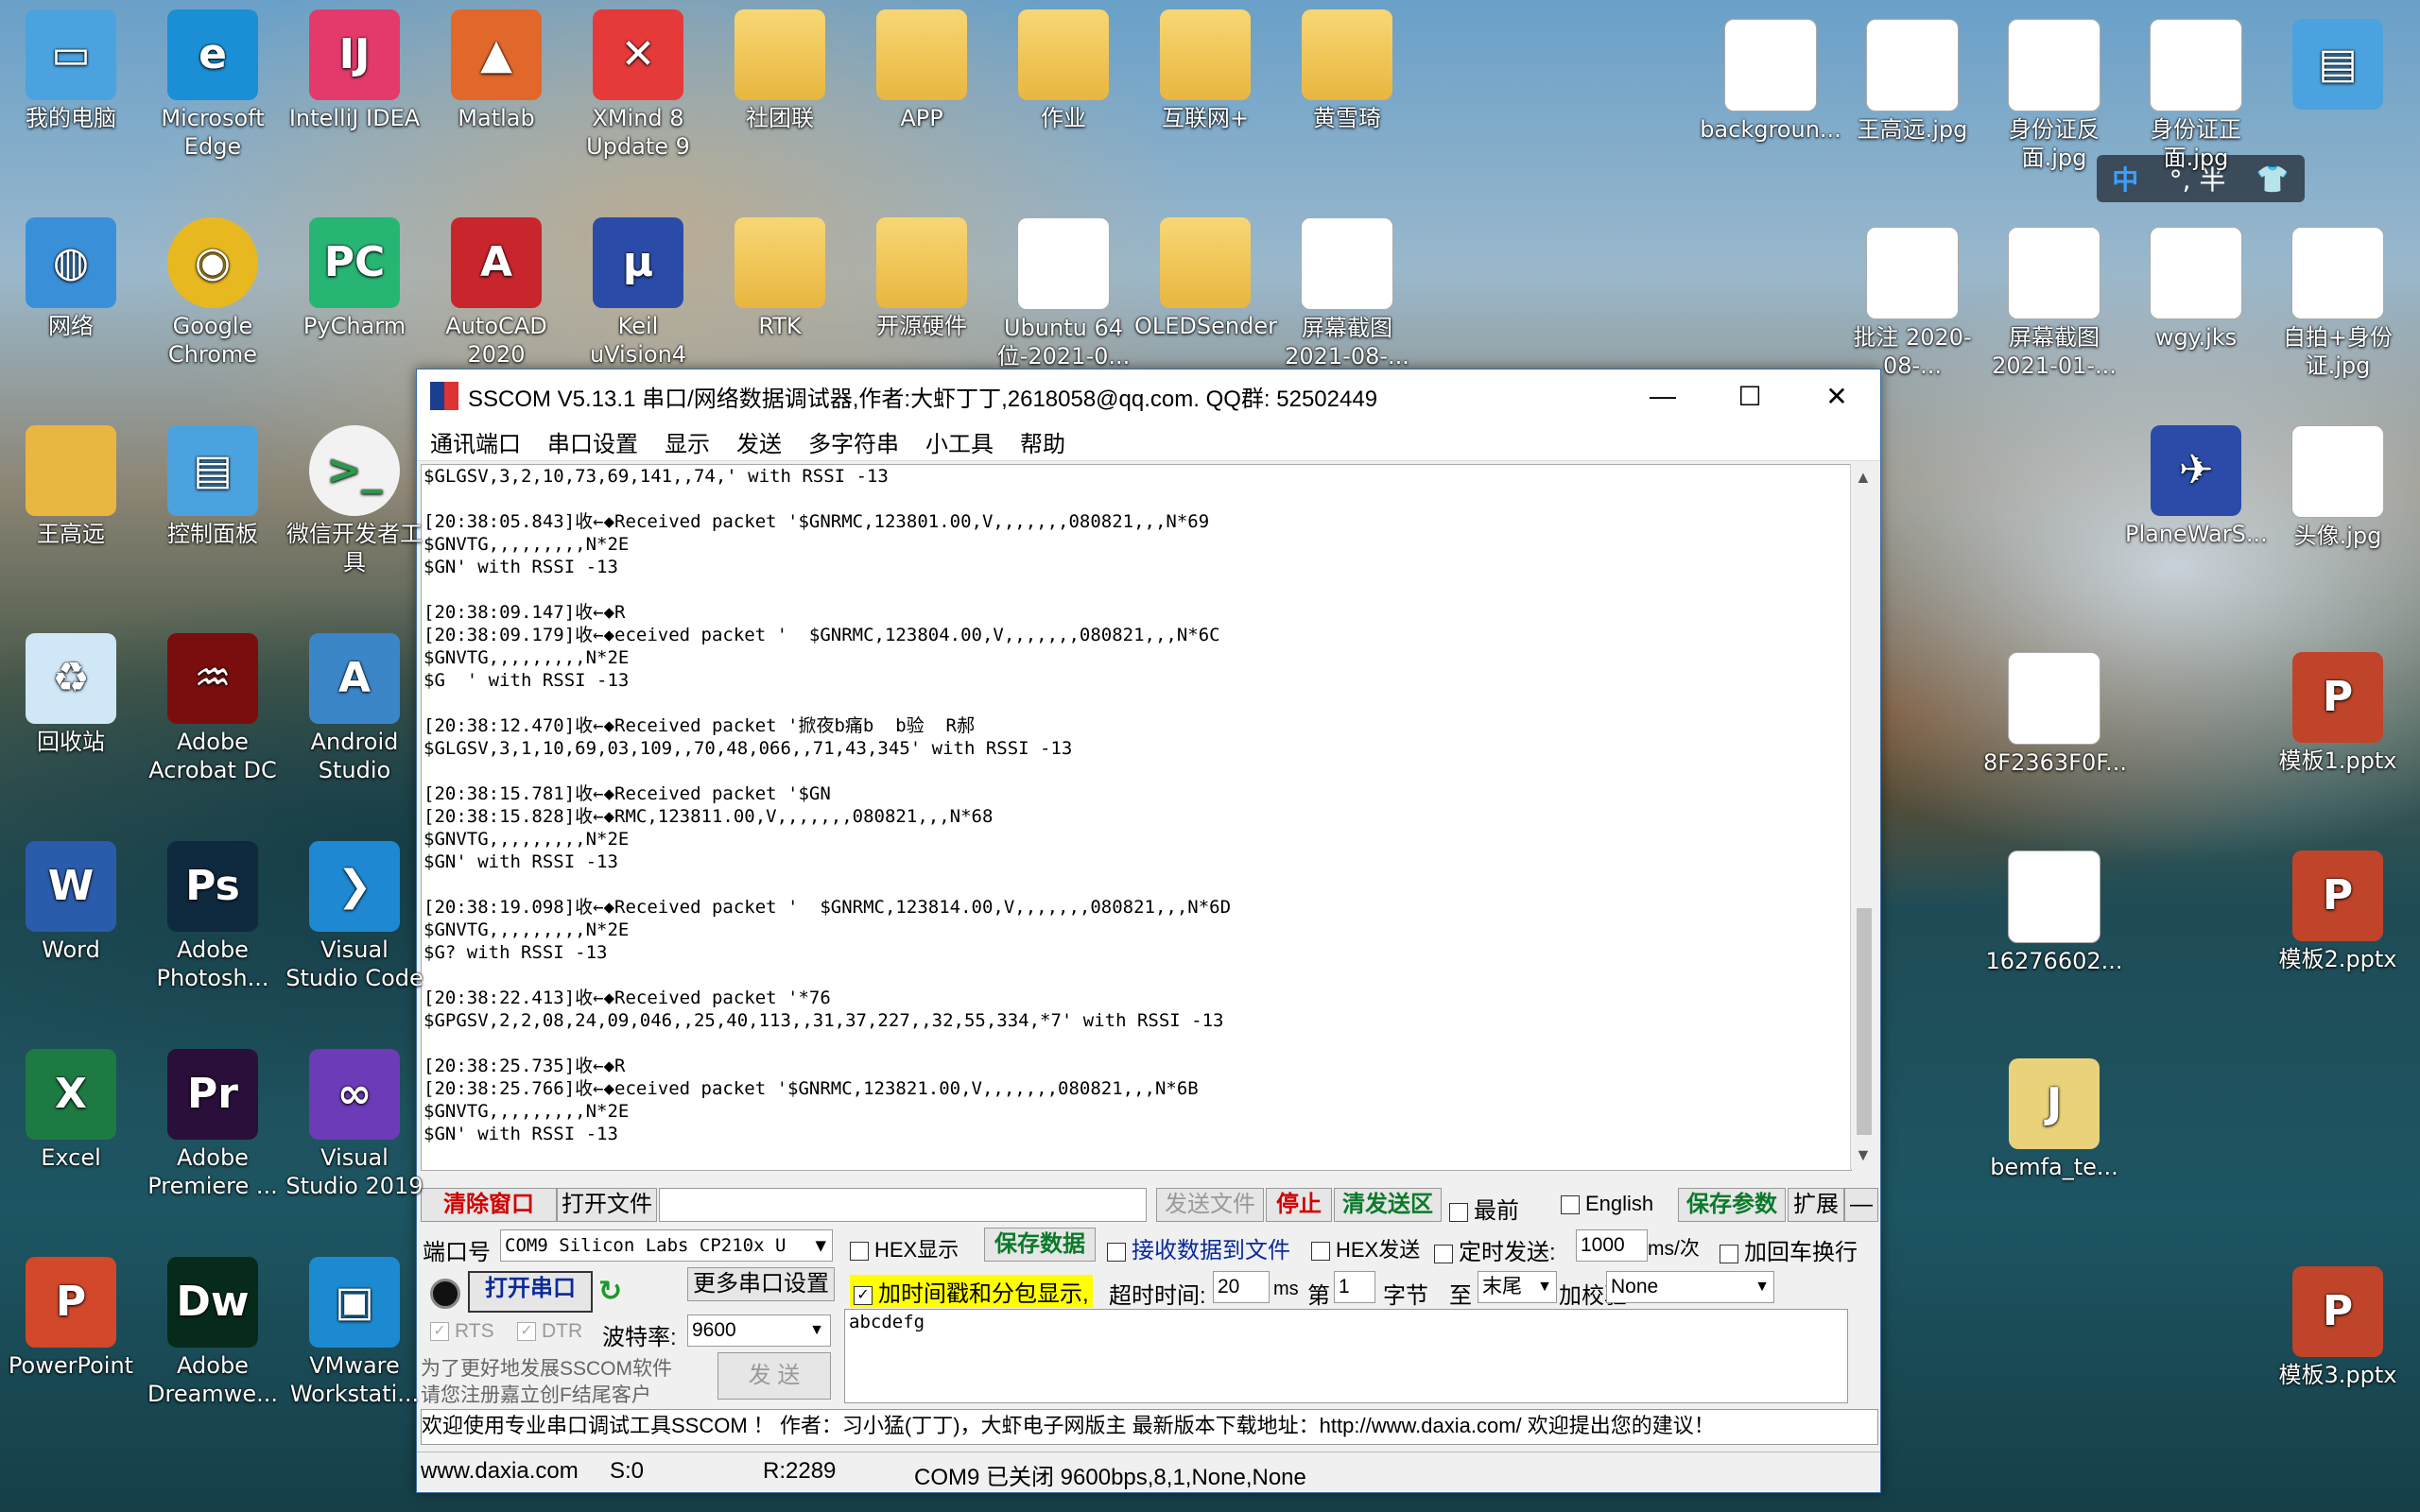  What do you see at coordinates (638, 293) in the screenshot?
I see `desktop-icon: μ Keil uVision4` at bounding box center [638, 293].